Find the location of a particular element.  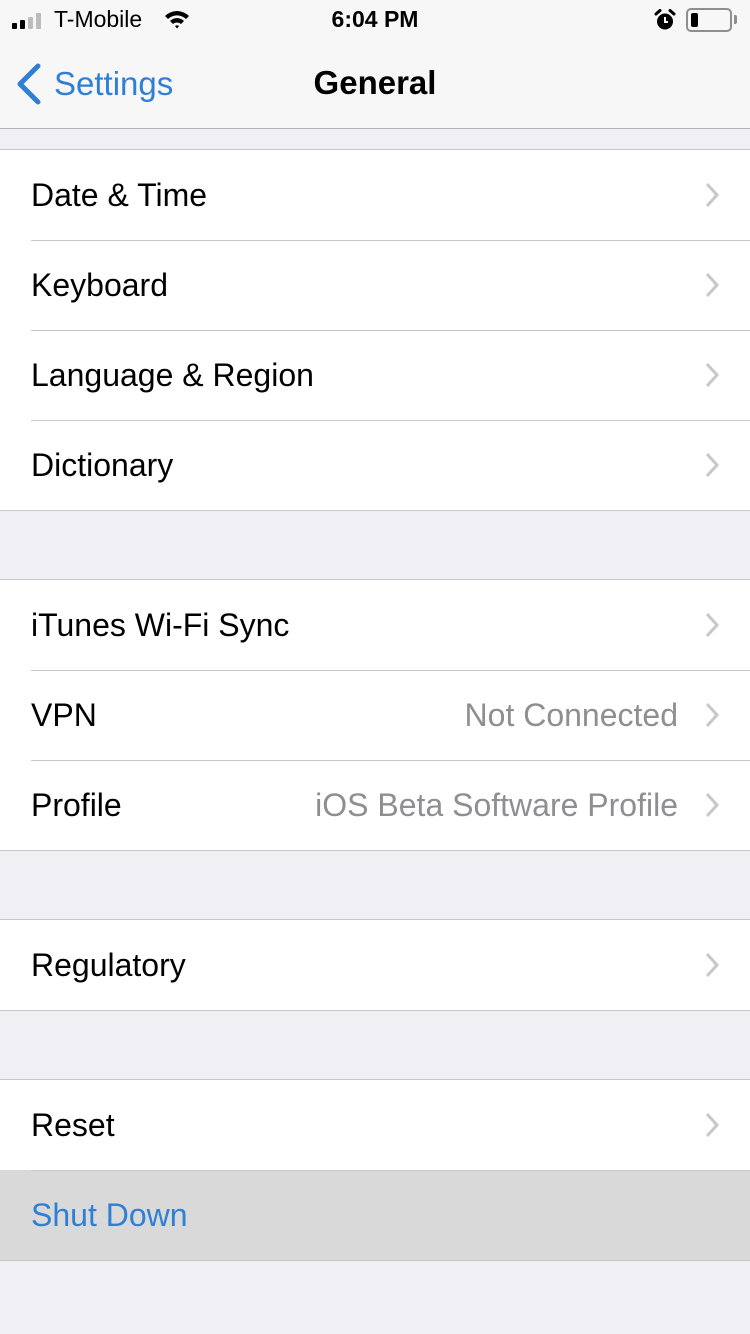

battery-tip is located at coordinates (735, 19).